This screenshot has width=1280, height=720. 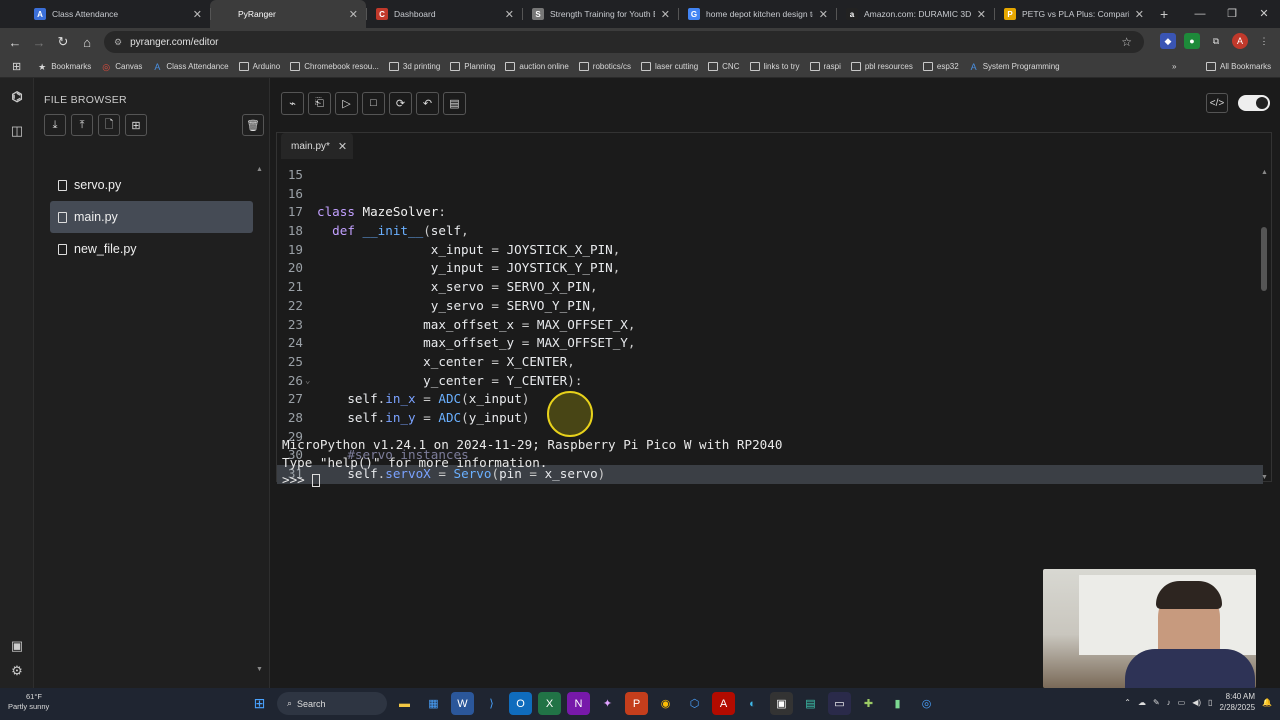 I want to click on file-list-scroll-up-icon: ▲, so click(x=259, y=169).